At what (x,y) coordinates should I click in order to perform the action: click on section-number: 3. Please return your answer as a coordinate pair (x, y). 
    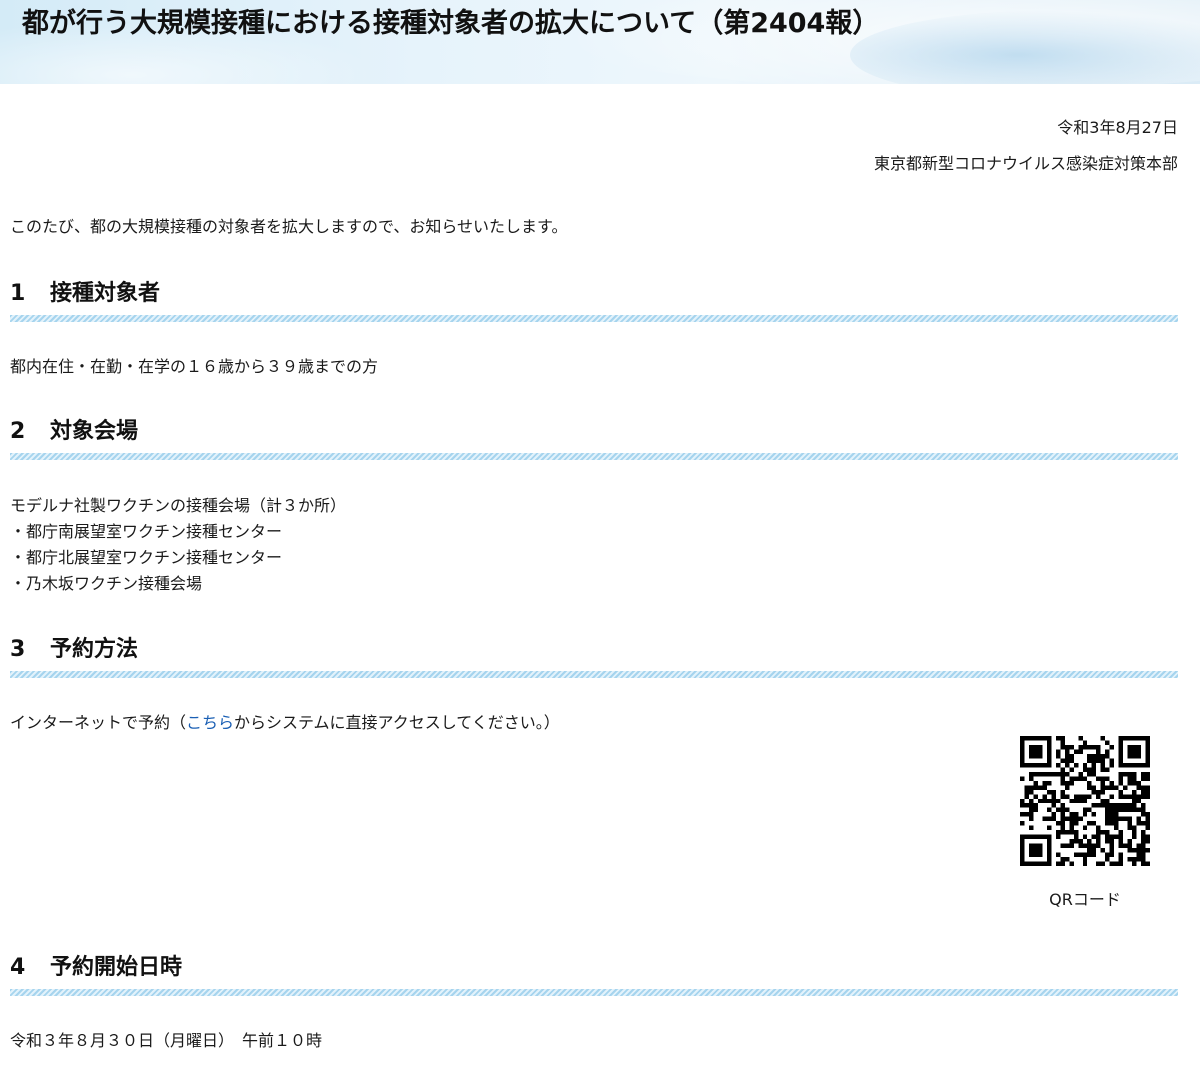
    Looking at the image, I should click on (18, 649).